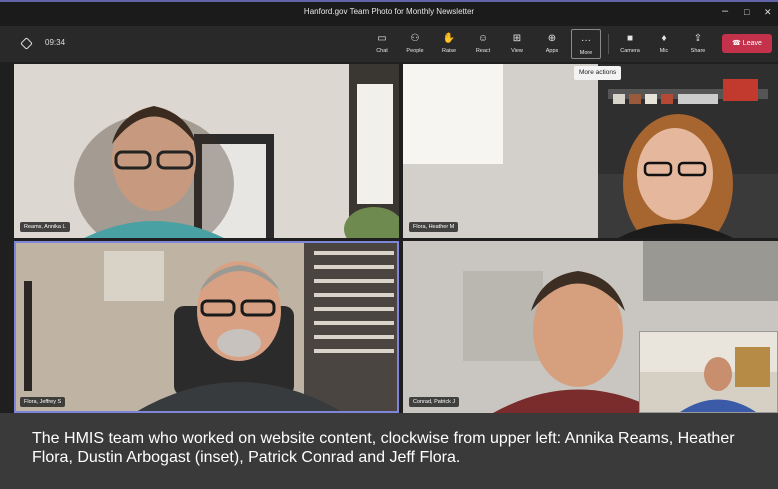 This screenshot has width=778, height=489. Describe the element at coordinates (55, 42) in the screenshot. I see `meeting-timer: 09:34` at that location.